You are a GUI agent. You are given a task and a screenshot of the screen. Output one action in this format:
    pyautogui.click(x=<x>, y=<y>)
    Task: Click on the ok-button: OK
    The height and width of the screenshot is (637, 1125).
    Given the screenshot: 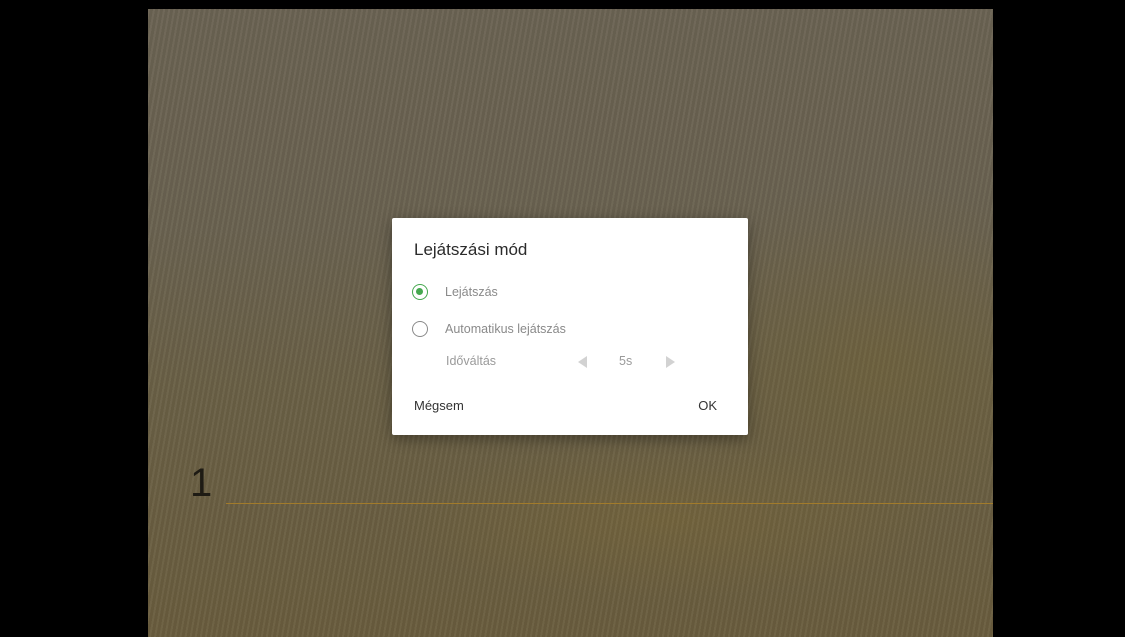 What is the action you would take?
    pyautogui.click(x=707, y=405)
    